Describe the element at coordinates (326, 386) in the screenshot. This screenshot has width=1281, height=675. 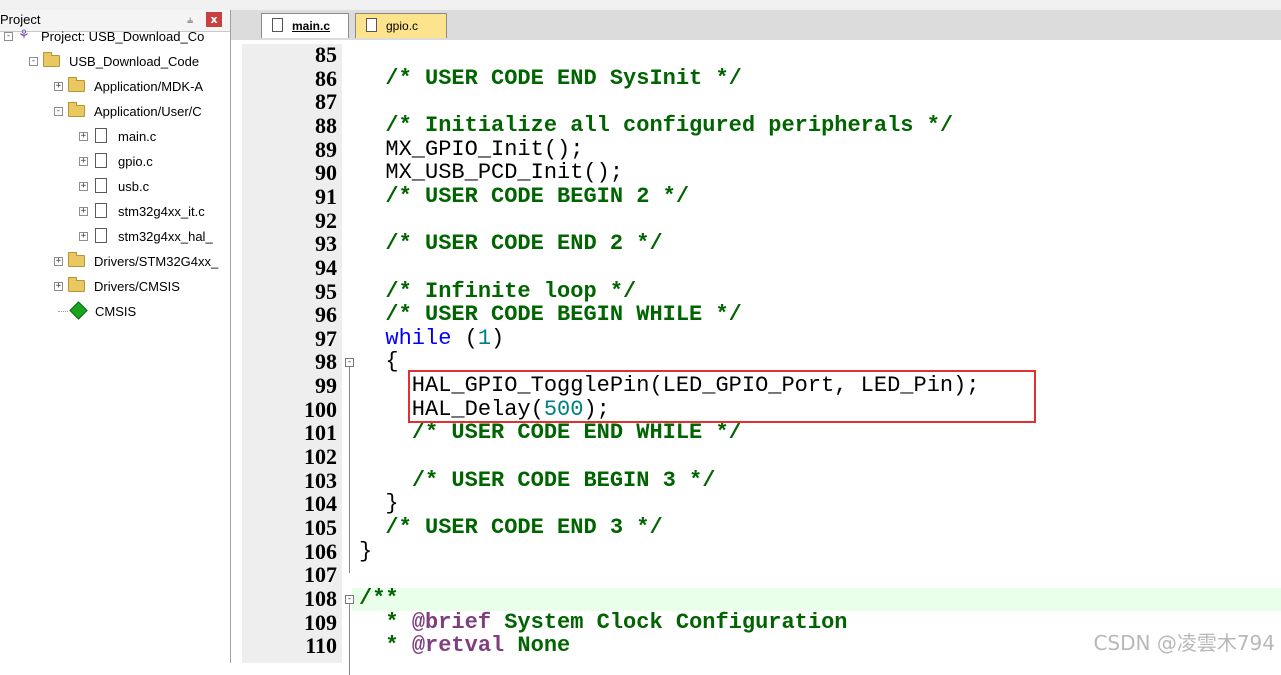
I see `line-number: 99` at that location.